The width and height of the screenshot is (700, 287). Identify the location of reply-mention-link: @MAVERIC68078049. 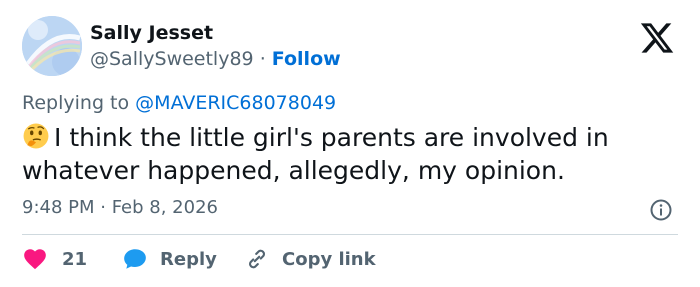
(235, 103).